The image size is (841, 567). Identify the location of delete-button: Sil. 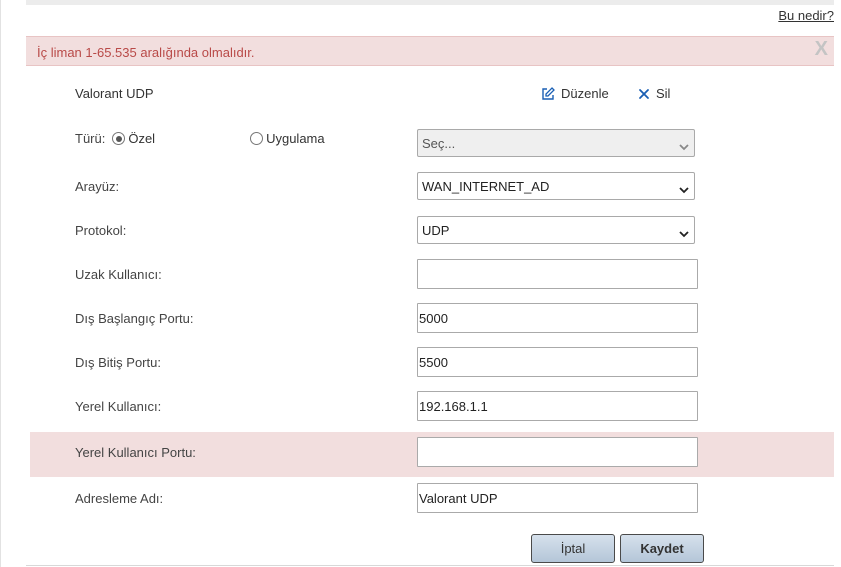
(654, 93).